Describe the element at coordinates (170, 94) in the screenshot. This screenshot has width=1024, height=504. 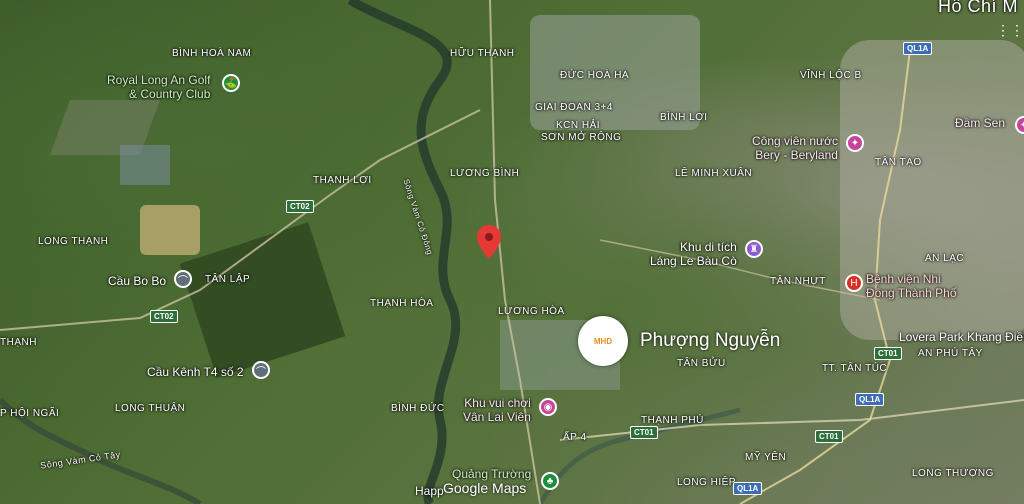
I see `poi-royal-long-an-line2: & Country Club` at that location.